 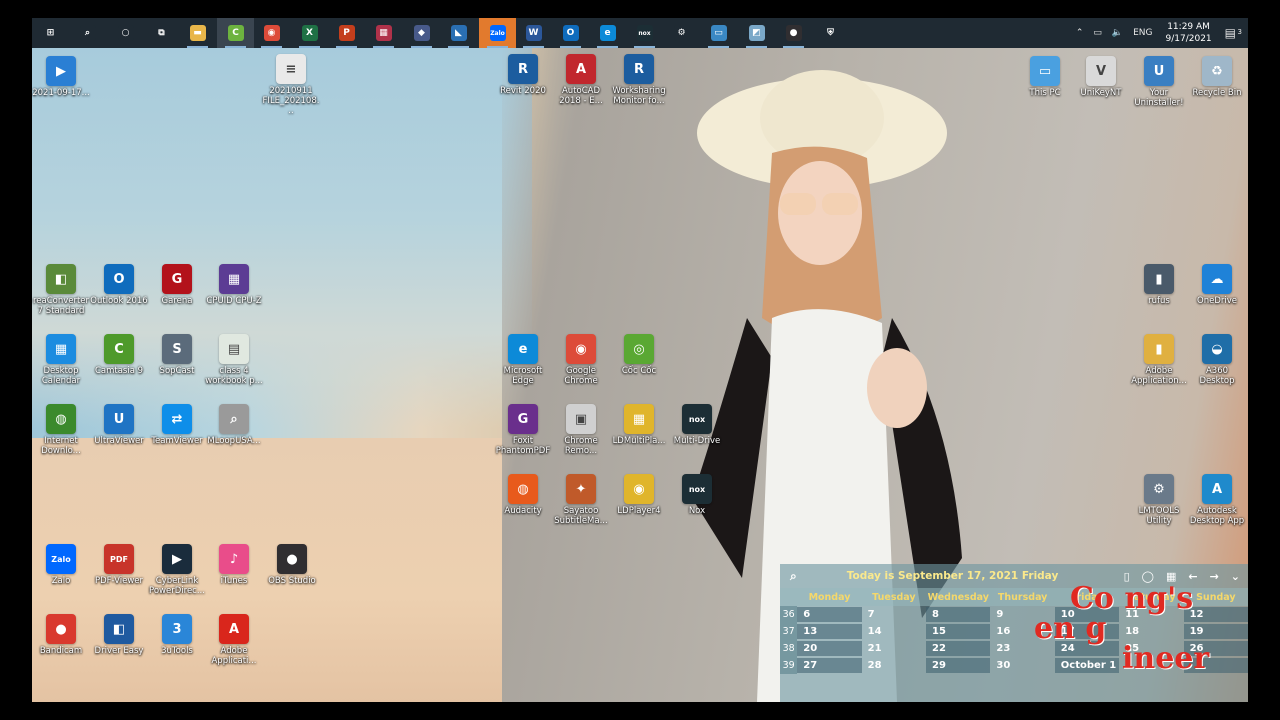 I want to click on language-indicator: ENG, so click(x=1142, y=33).